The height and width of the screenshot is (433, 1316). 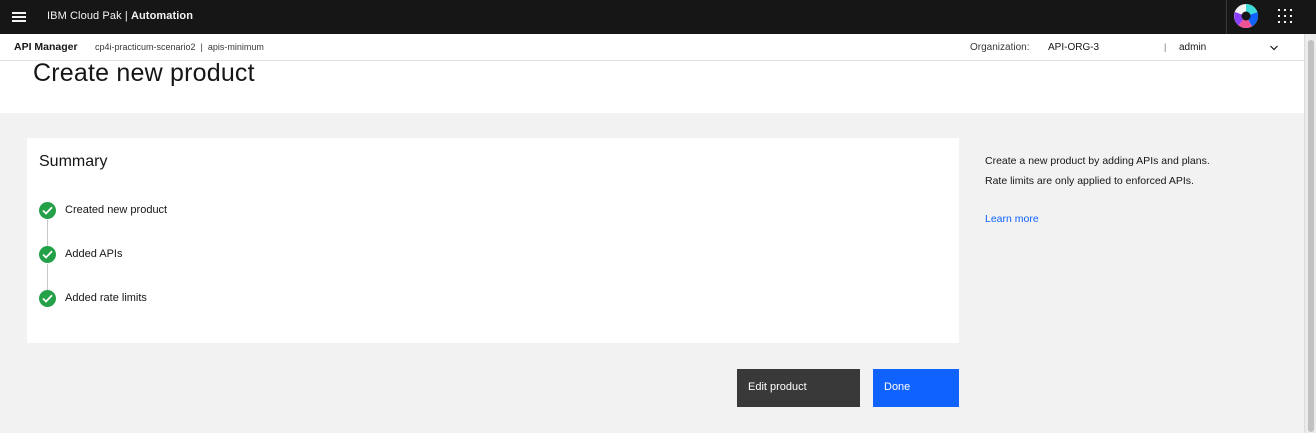 What do you see at coordinates (145, 47) in the screenshot?
I see `breadcrumb-catalog: cp4i-practicum-scenario2` at bounding box center [145, 47].